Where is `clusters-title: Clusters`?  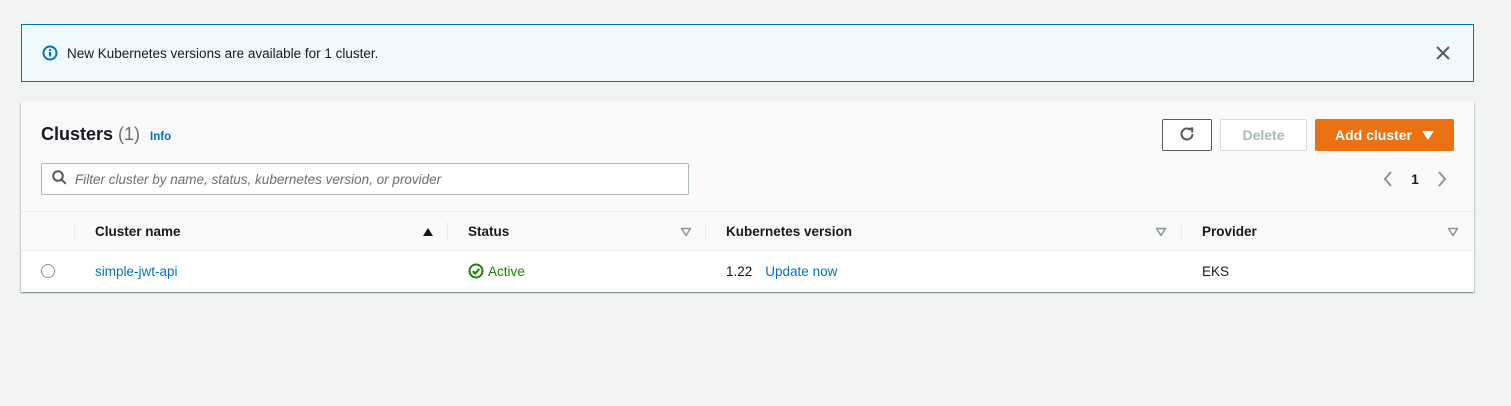
clusters-title: Clusters is located at coordinates (77, 134).